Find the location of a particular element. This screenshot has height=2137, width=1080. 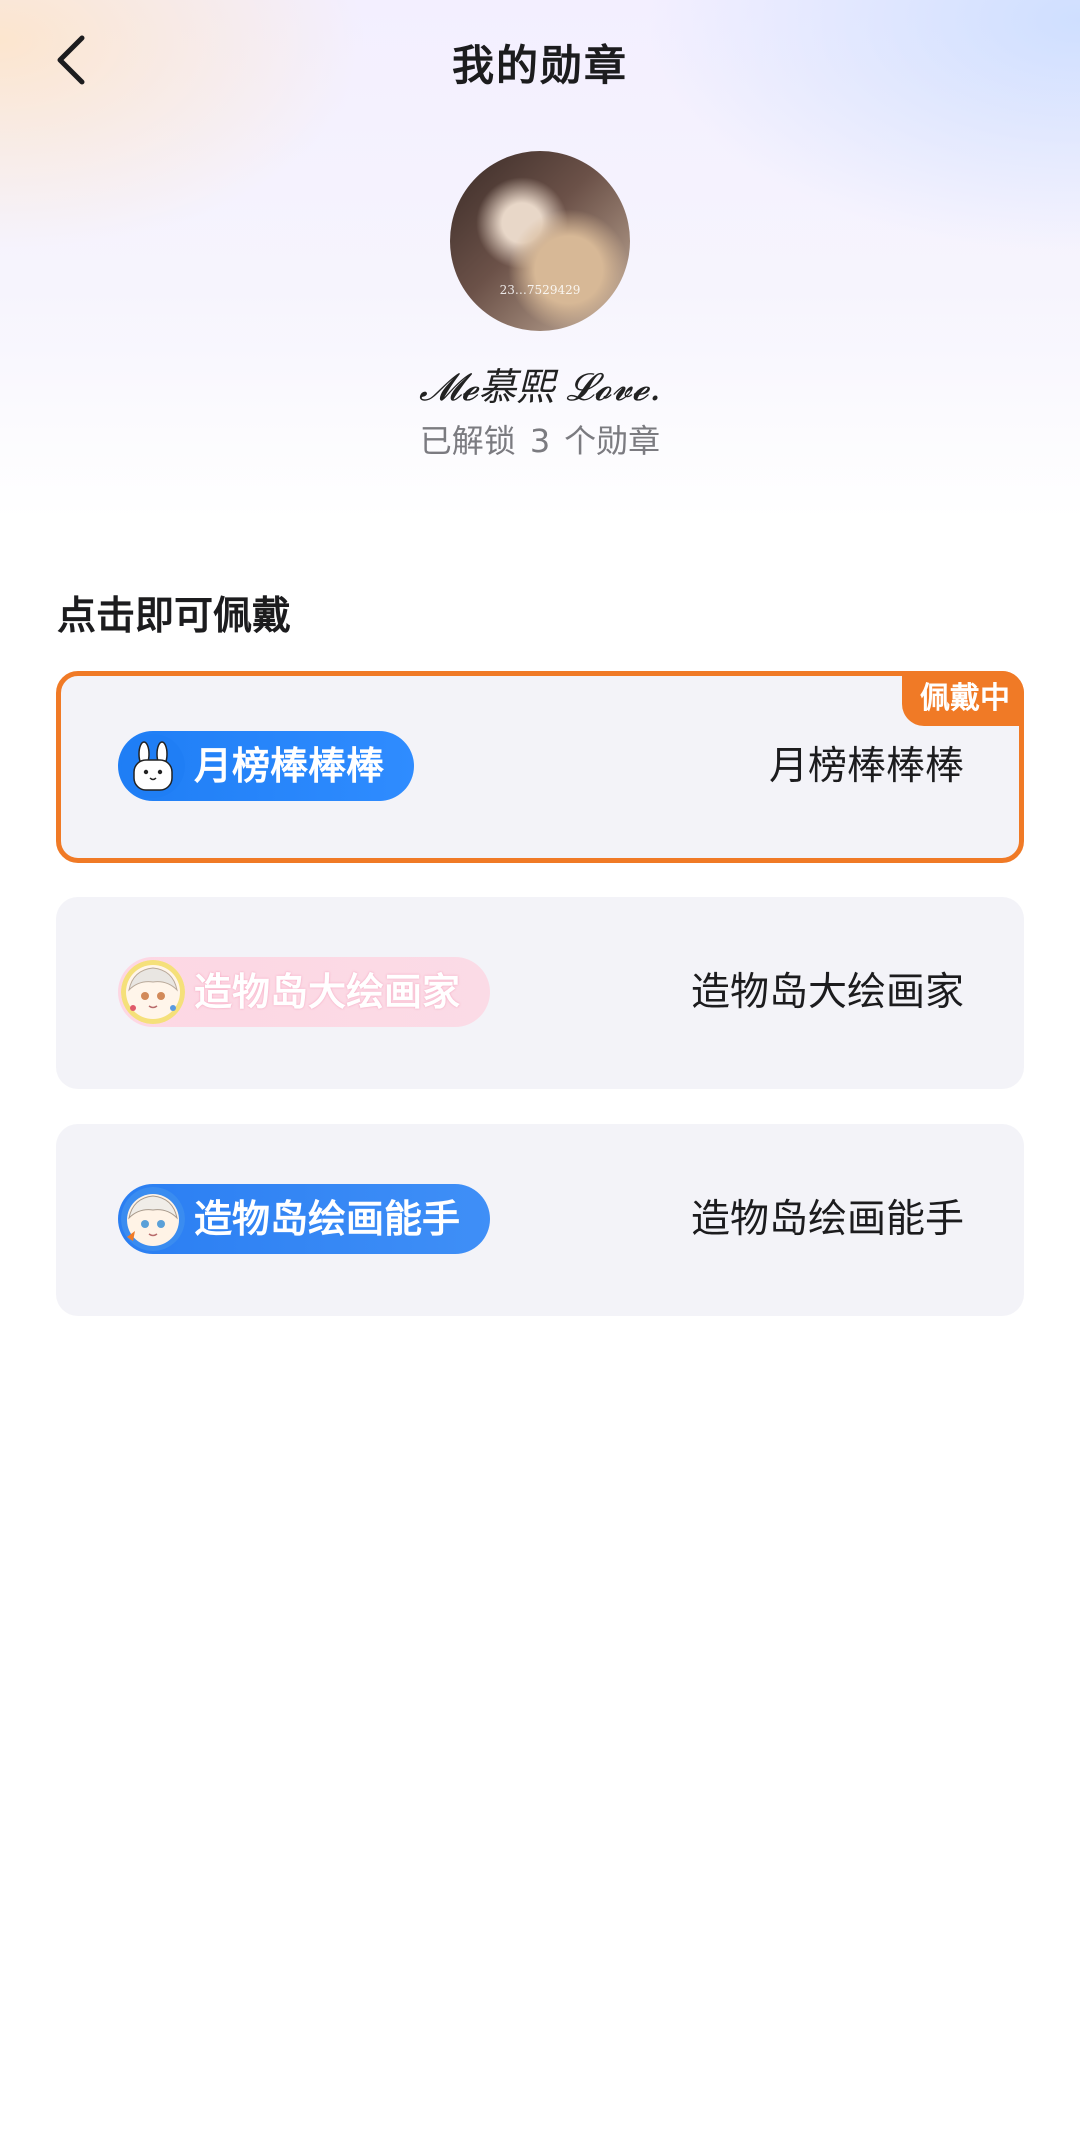

top-bar: 我的勋章 is located at coordinates (540, 62).